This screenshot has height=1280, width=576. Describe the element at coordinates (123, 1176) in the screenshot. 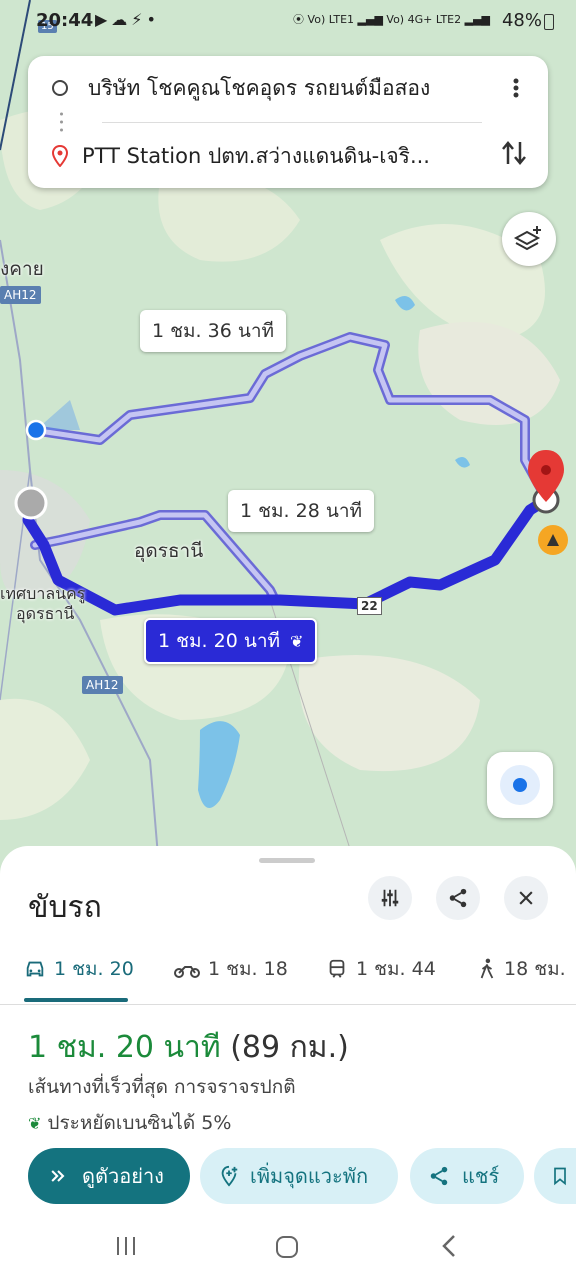

I see `preview-label: ดูตัวอย่าง` at that location.